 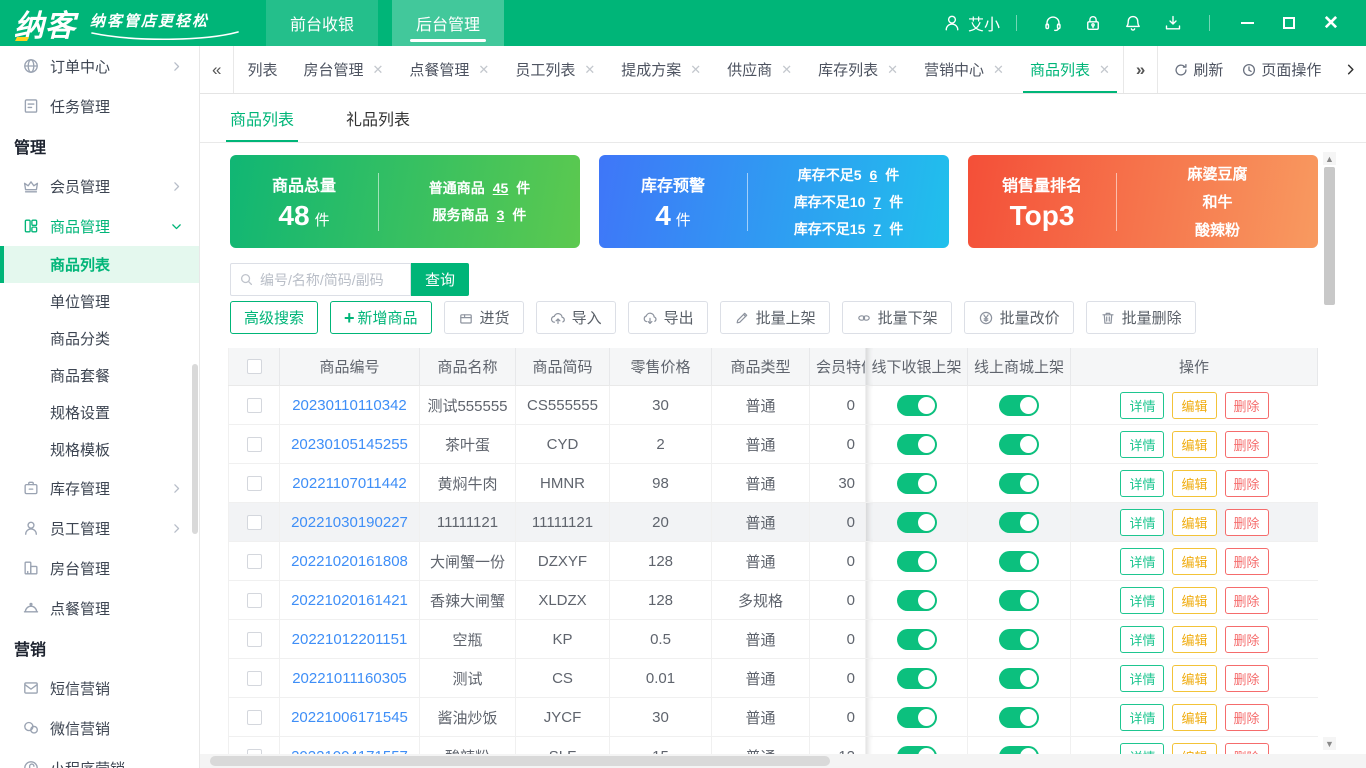 What do you see at coordinates (349, 444) in the screenshot?
I see `product-code-link: 20230105145255` at bounding box center [349, 444].